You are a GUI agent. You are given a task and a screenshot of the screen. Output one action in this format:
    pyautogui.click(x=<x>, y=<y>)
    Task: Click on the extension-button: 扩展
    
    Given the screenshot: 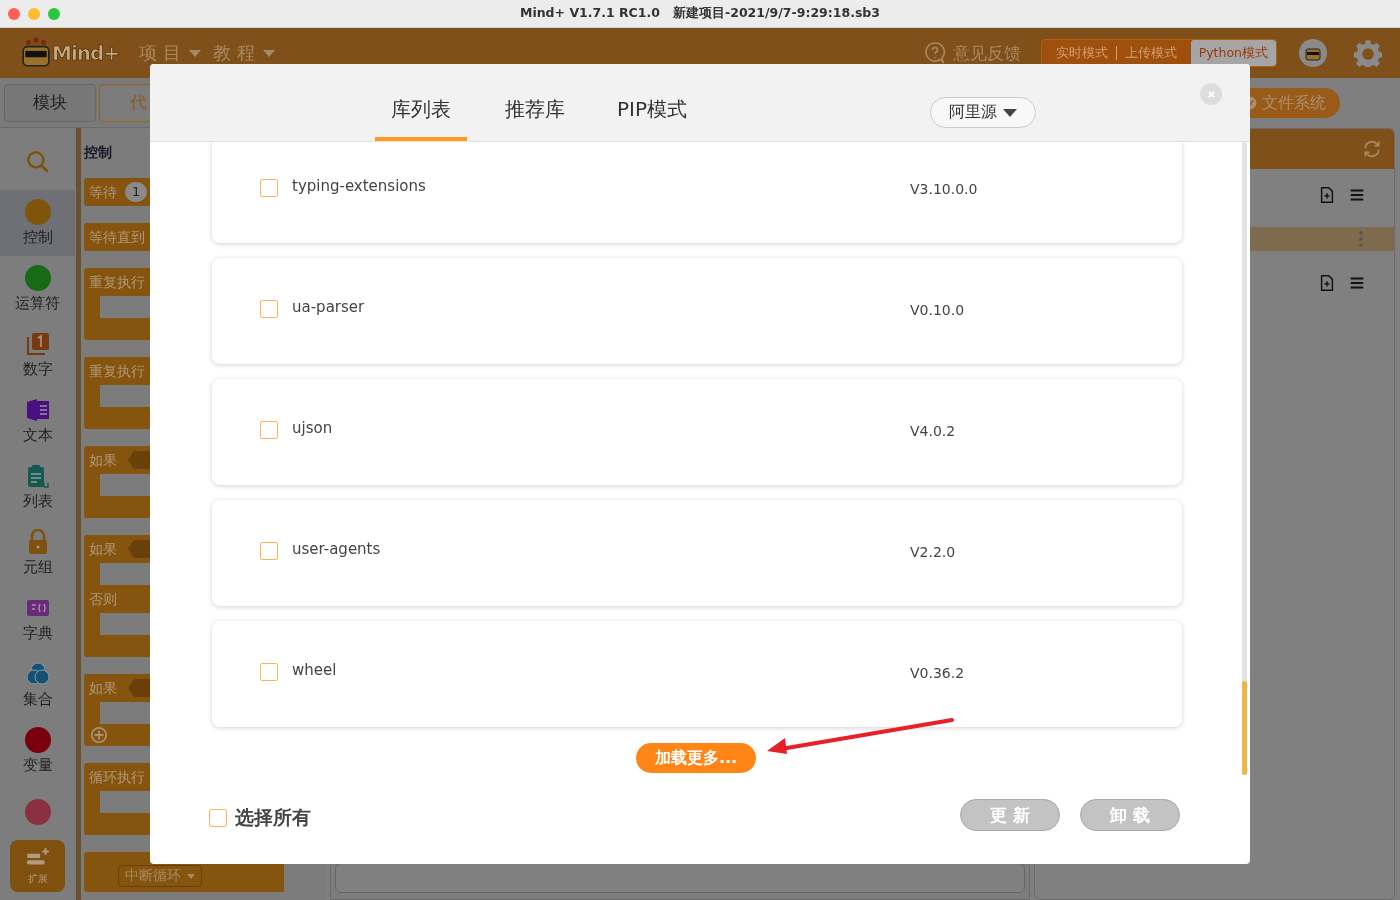 What is the action you would take?
    pyautogui.click(x=37, y=866)
    